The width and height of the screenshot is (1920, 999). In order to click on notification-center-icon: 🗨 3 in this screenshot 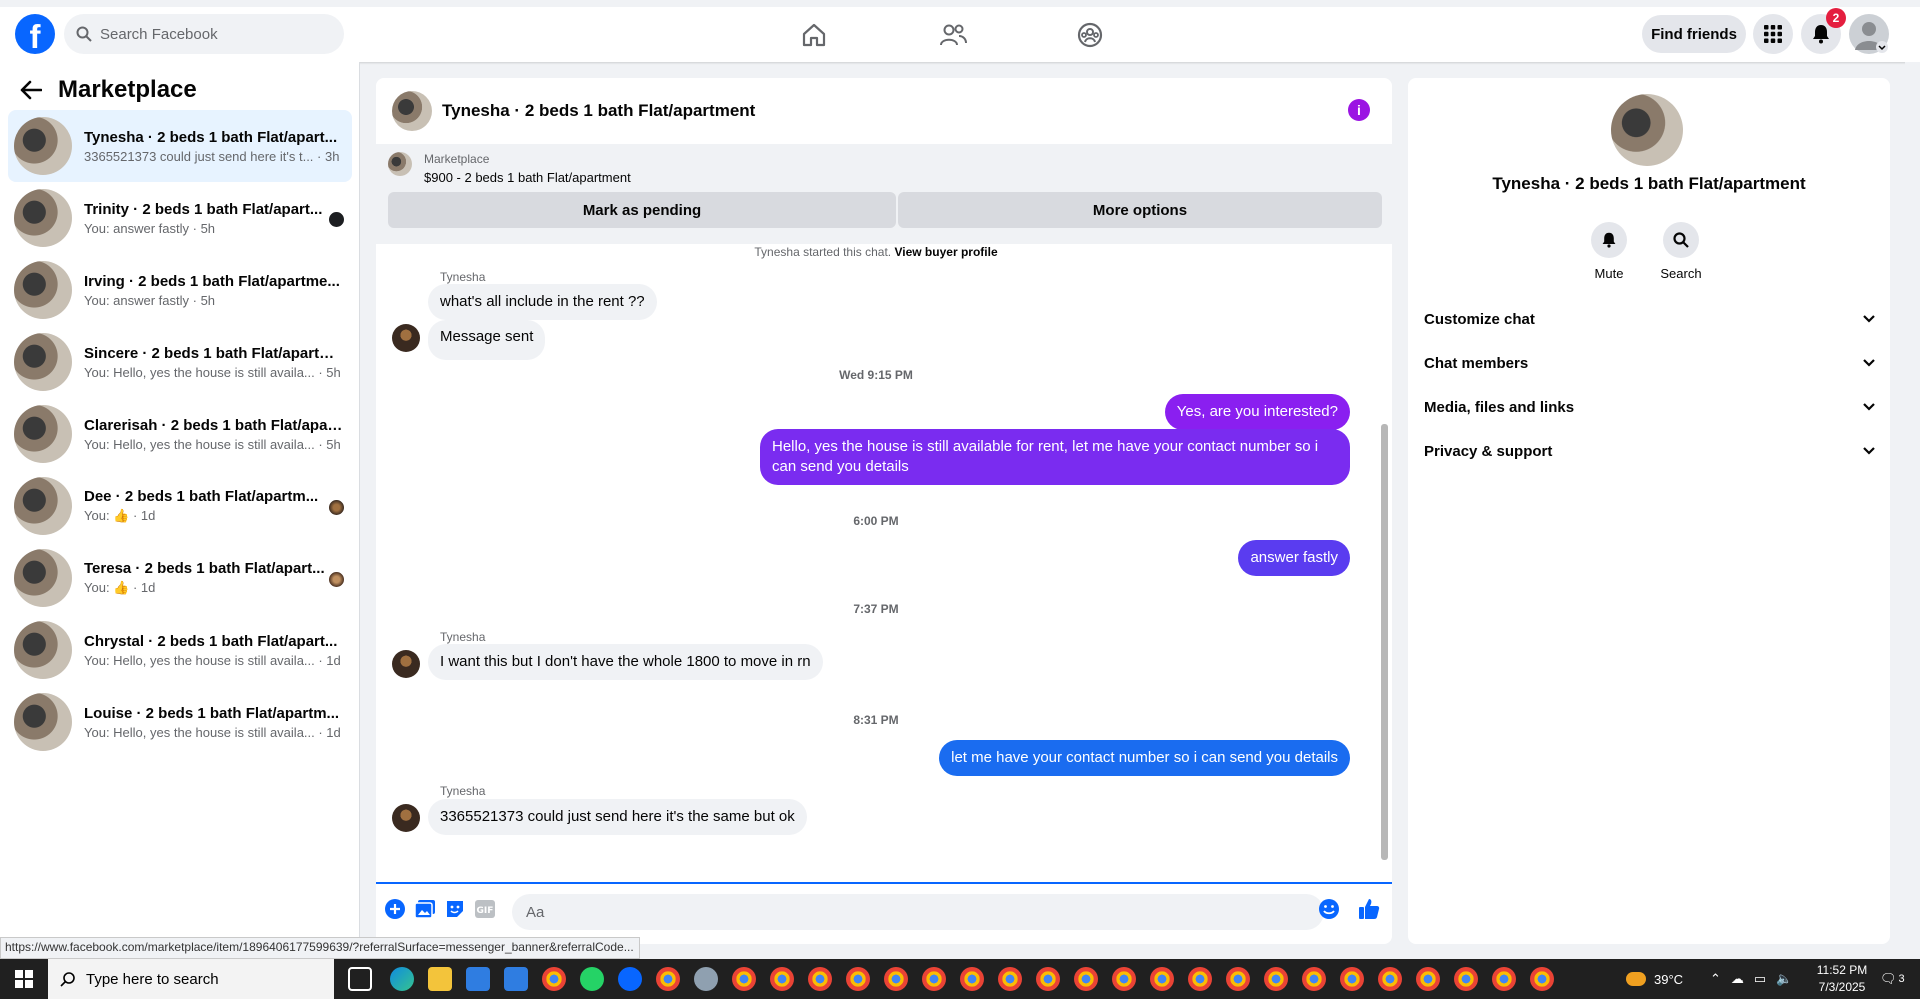, I will do `click(1892, 979)`.